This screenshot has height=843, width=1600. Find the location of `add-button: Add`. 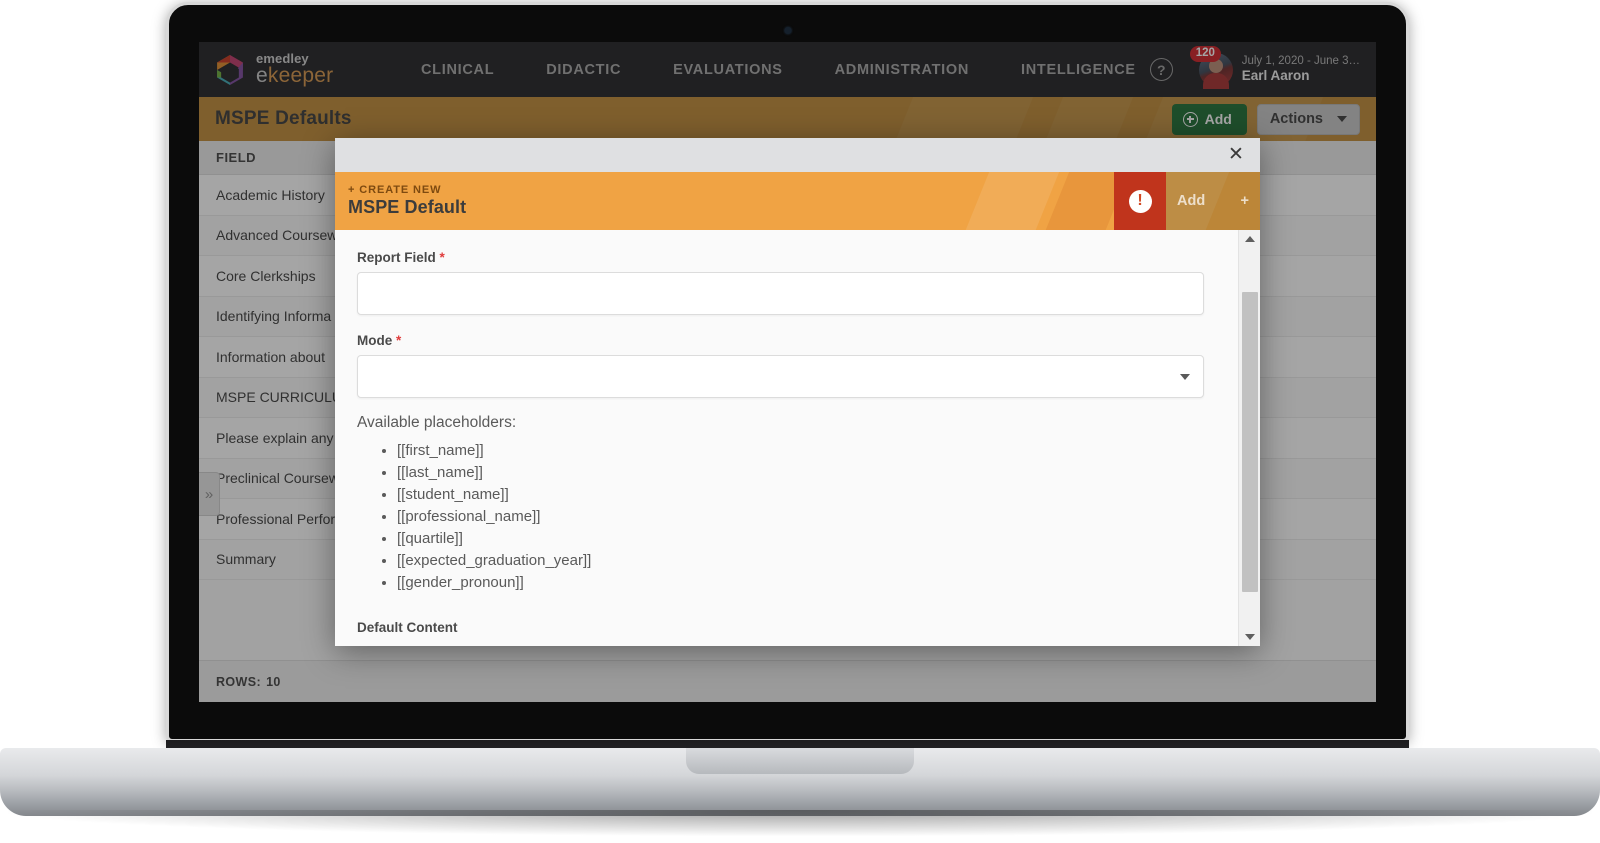

add-button: Add is located at coordinates (1209, 119).